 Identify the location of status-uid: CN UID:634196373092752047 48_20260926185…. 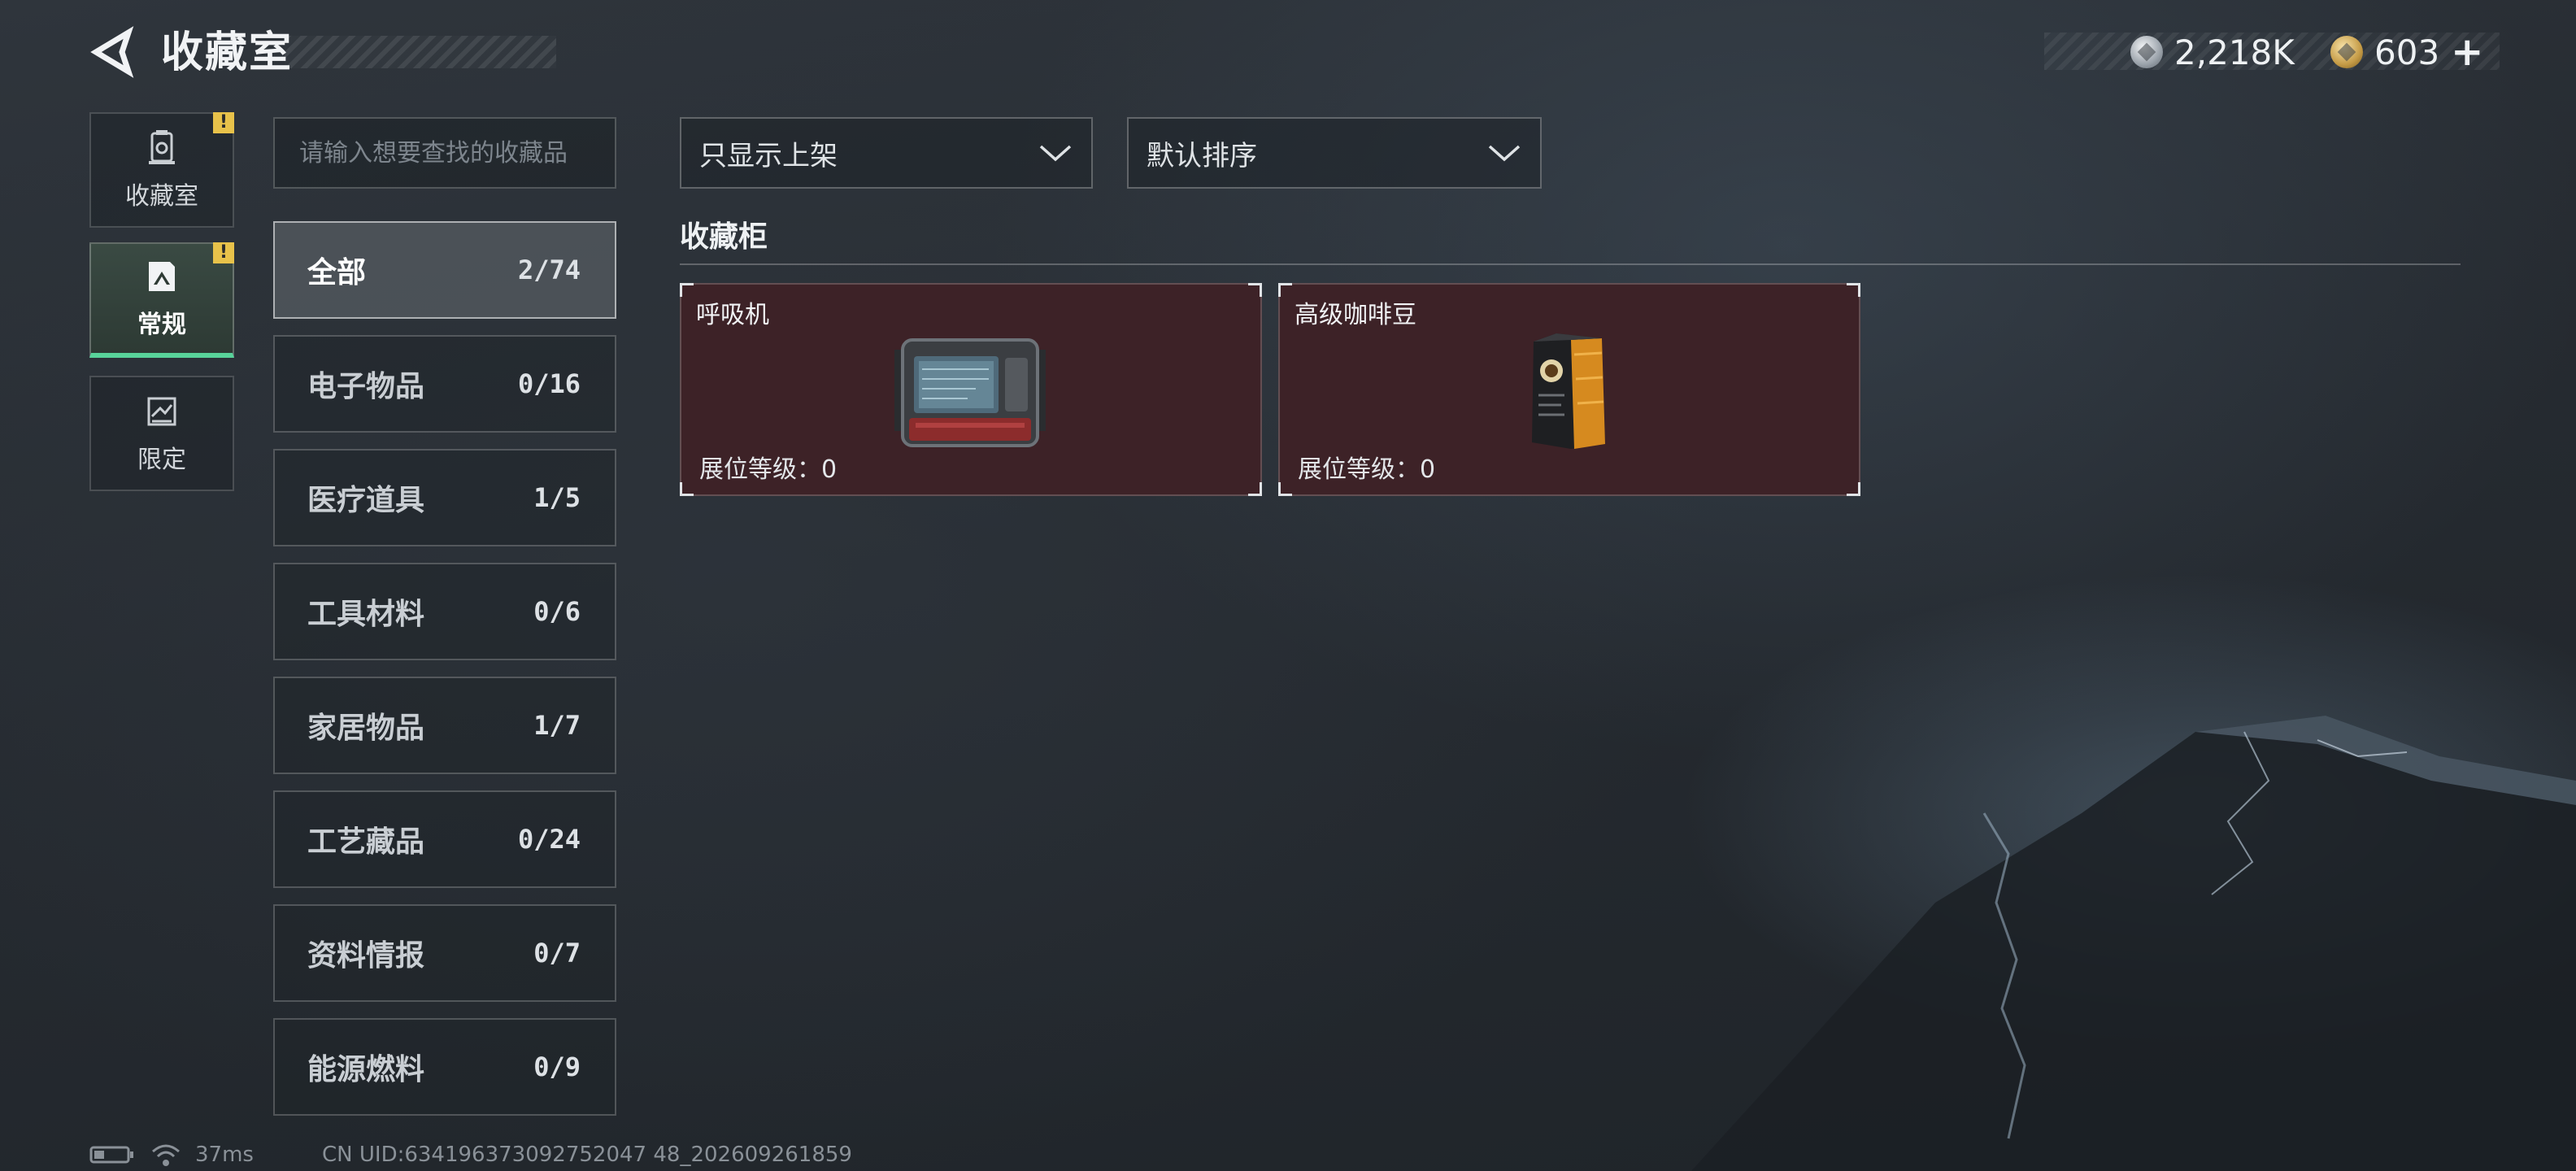
(587, 1155).